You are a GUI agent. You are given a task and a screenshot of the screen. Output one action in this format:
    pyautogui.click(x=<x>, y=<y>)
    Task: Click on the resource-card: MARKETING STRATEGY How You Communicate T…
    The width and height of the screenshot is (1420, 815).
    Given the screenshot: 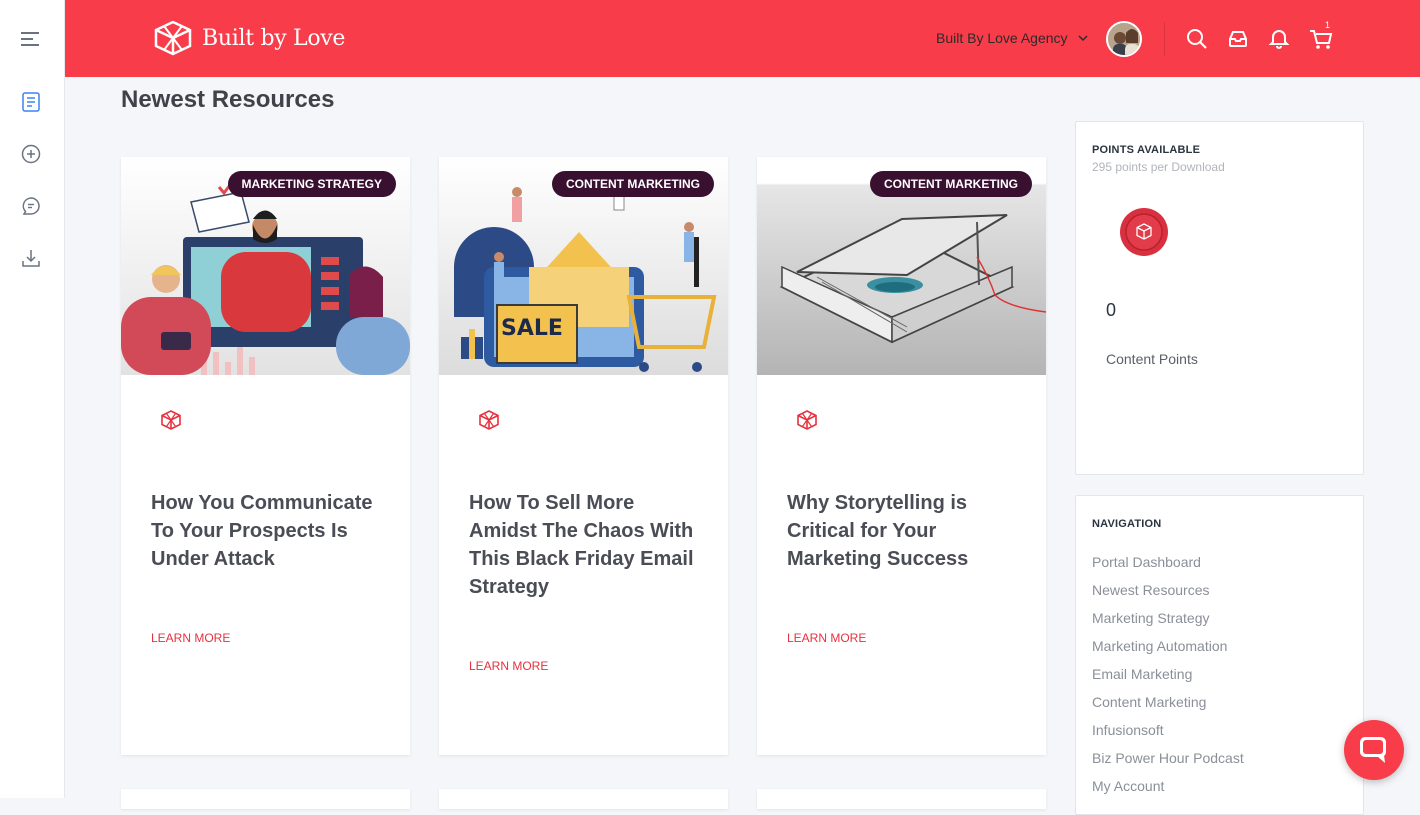 What is the action you would take?
    pyautogui.click(x=265, y=456)
    